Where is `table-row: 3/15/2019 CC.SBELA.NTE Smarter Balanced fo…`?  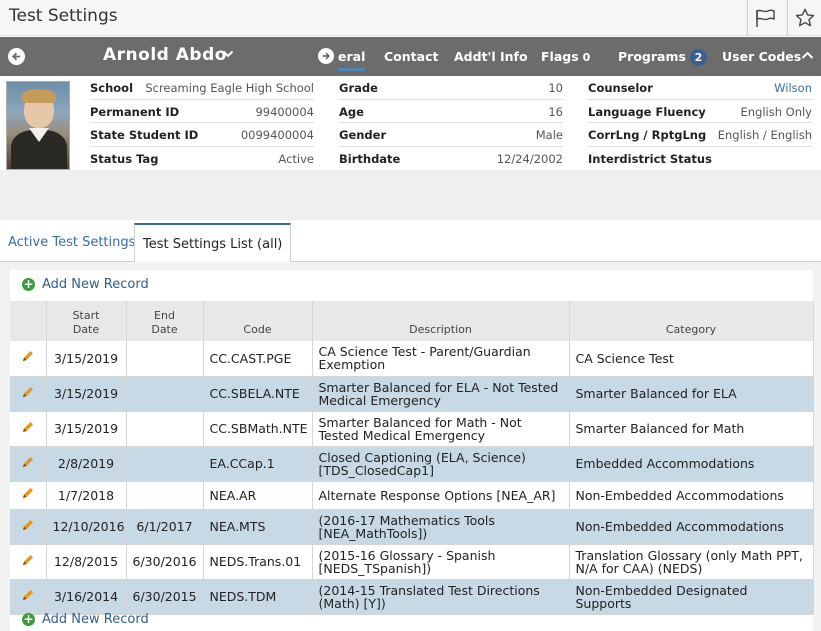
table-row: 3/15/2019 CC.SBELA.NTE Smarter Balanced fo… is located at coordinates (412, 394).